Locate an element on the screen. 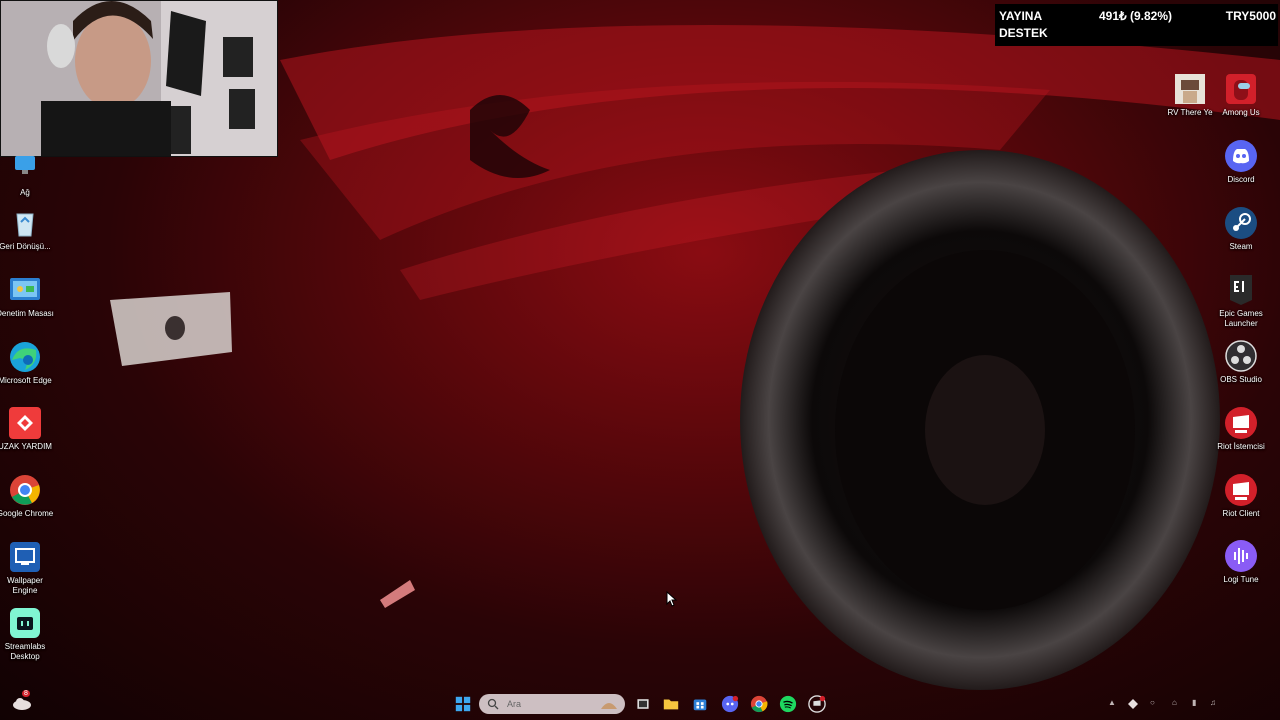 The height and width of the screenshot is (720, 1280). desktop-icon-remote-assist: UZAK YARDIM is located at coordinates (28, 429).